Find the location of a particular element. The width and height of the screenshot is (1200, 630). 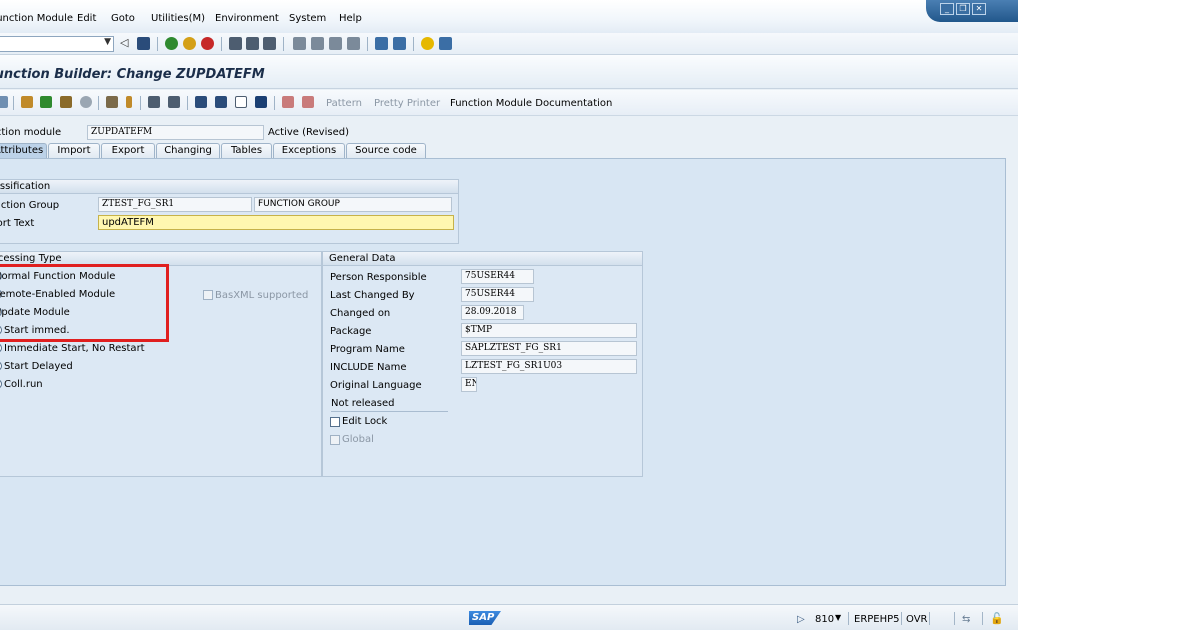

frame-icon is located at coordinates (241, 102).